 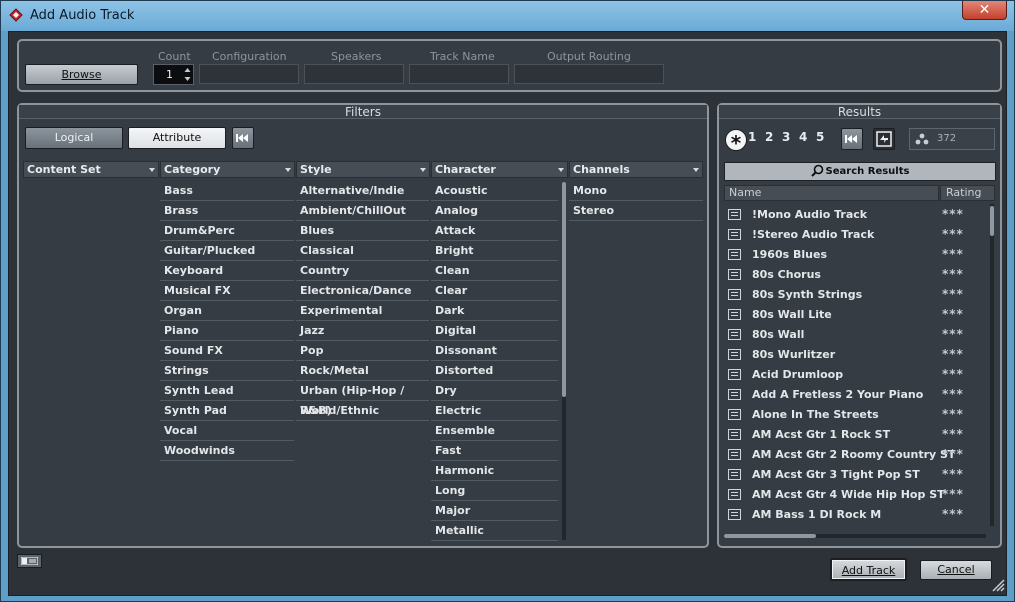 What do you see at coordinates (752, 137) in the screenshot?
I see `rating-filter-1: 1` at bounding box center [752, 137].